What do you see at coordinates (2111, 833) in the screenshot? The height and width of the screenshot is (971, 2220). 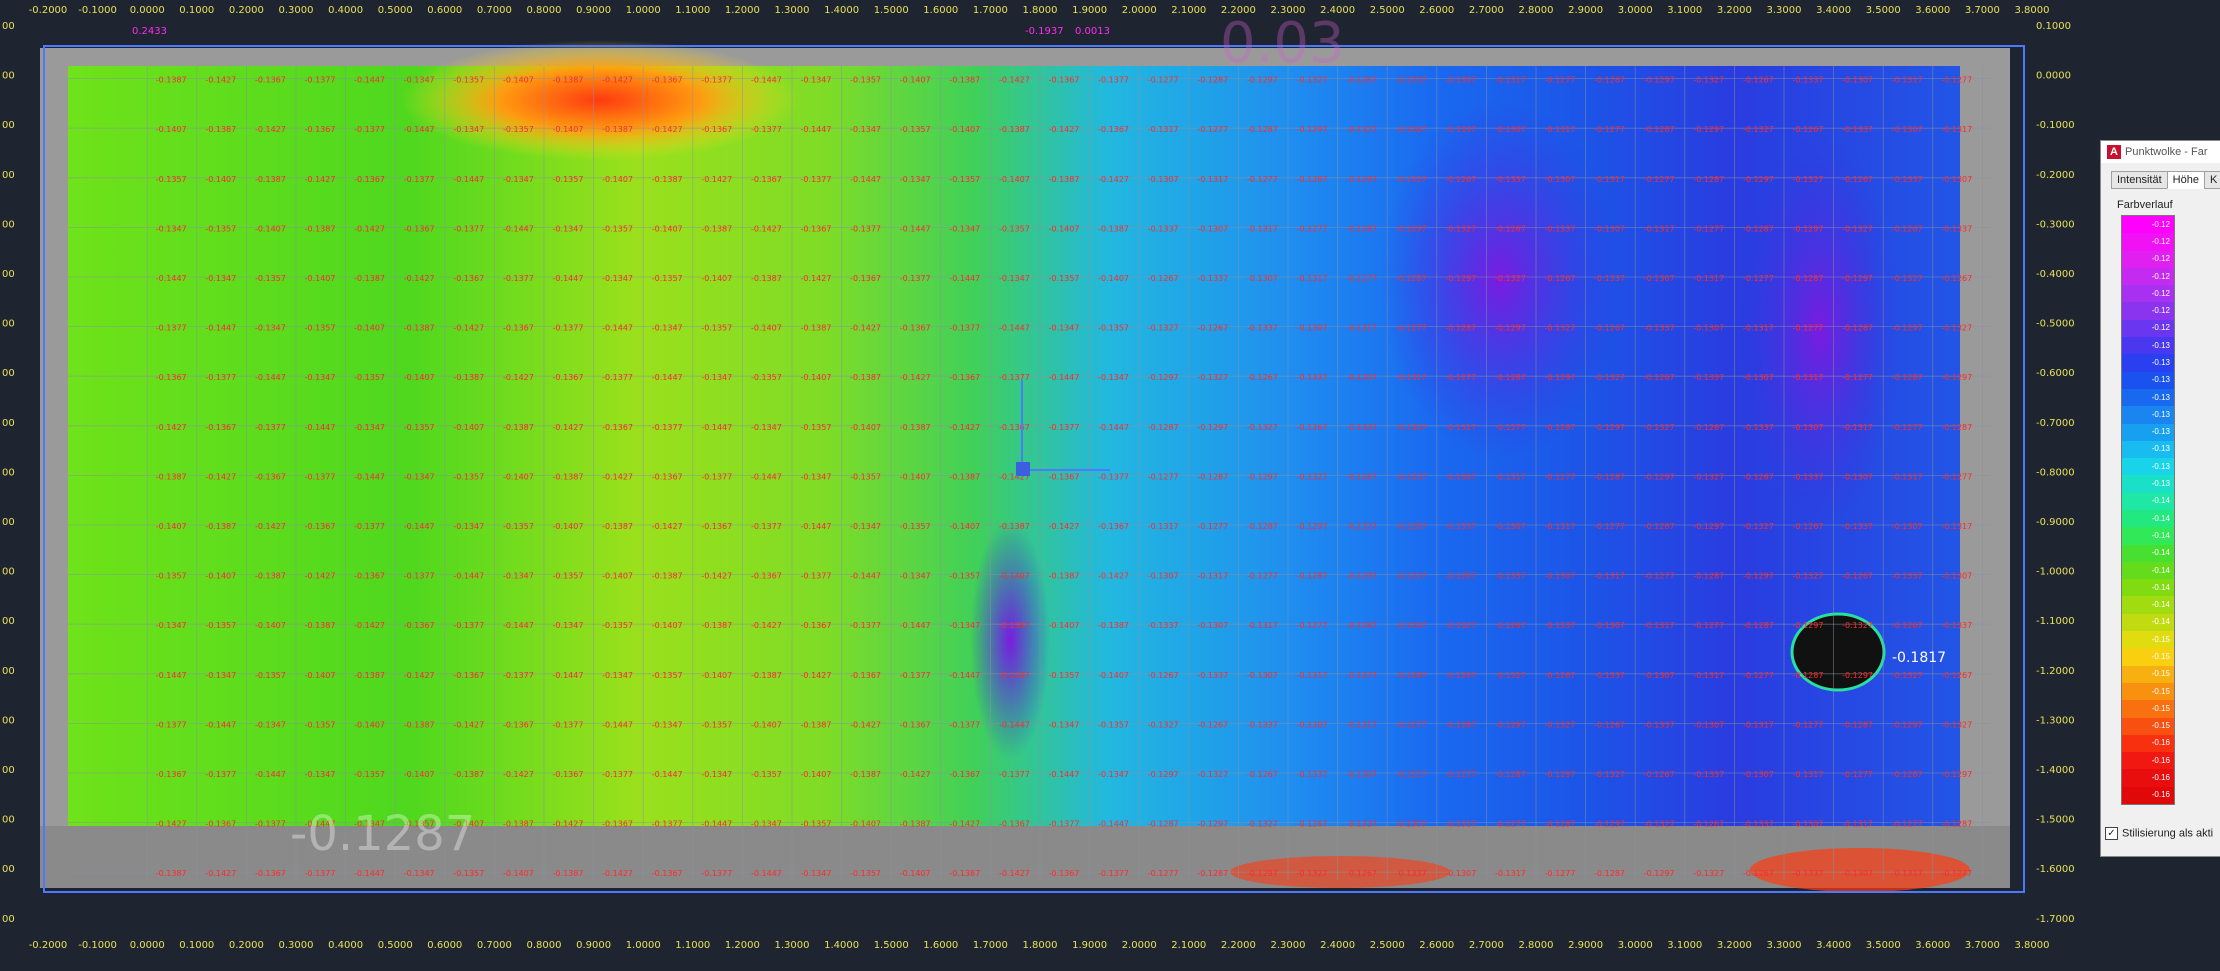 I see `stylize-checkbox: ✓` at bounding box center [2111, 833].